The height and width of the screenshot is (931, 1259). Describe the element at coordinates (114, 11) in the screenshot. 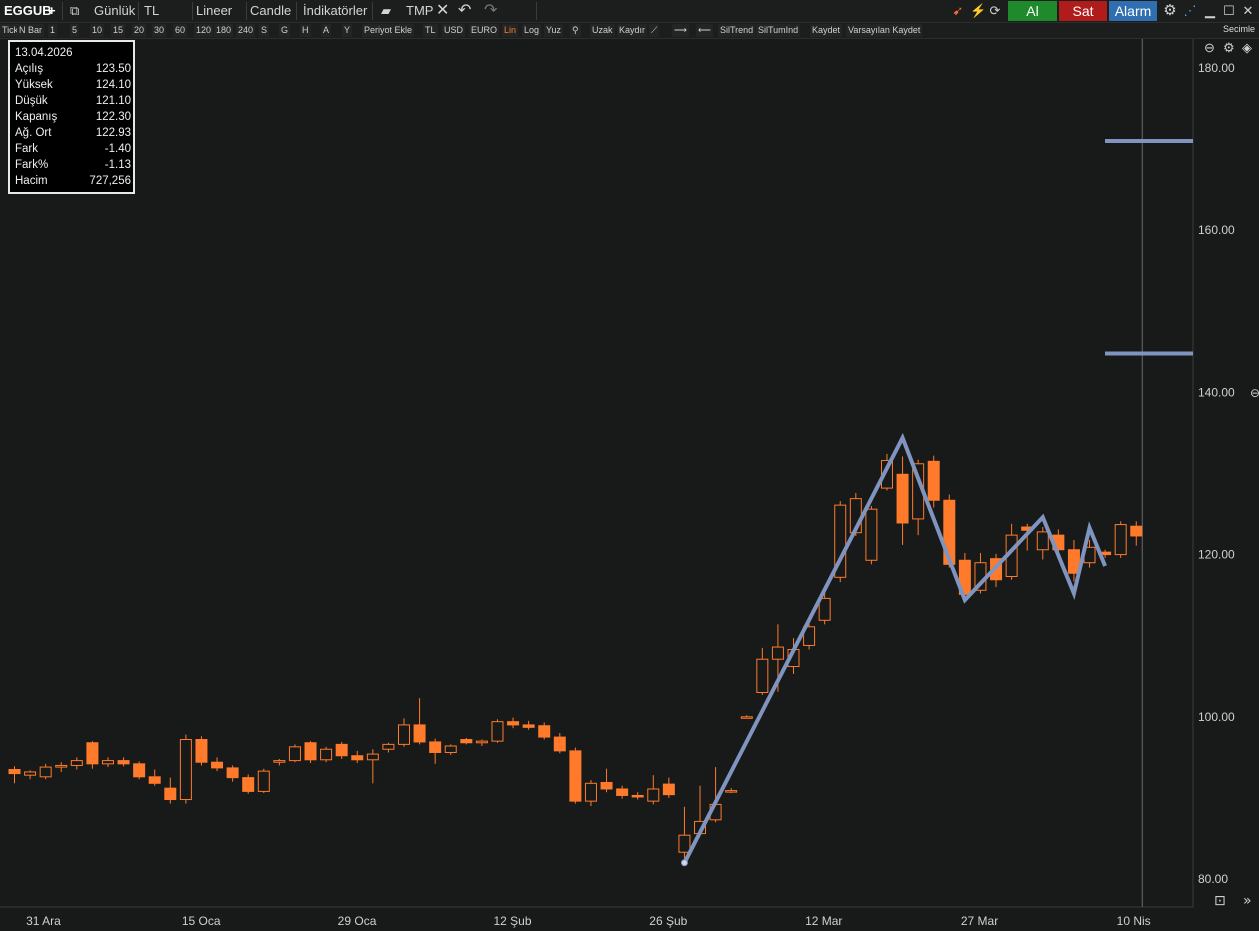

I see `period-select: Günlük` at that location.